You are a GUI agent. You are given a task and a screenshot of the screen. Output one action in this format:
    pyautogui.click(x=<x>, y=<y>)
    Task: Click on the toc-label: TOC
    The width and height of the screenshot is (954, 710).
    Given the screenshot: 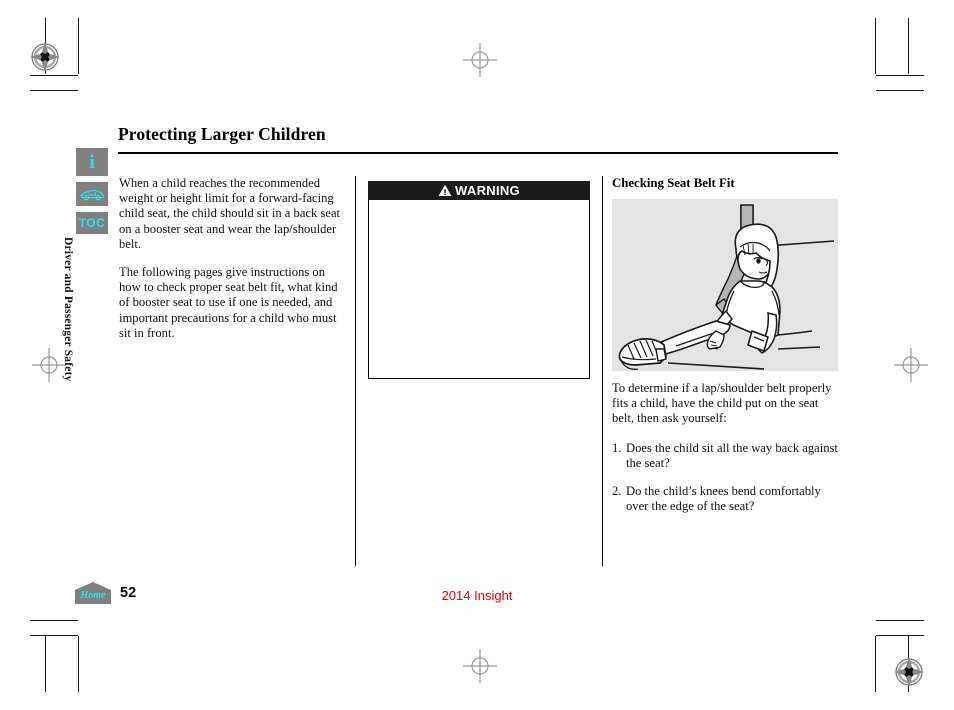 What is the action you would take?
    pyautogui.click(x=92, y=223)
    